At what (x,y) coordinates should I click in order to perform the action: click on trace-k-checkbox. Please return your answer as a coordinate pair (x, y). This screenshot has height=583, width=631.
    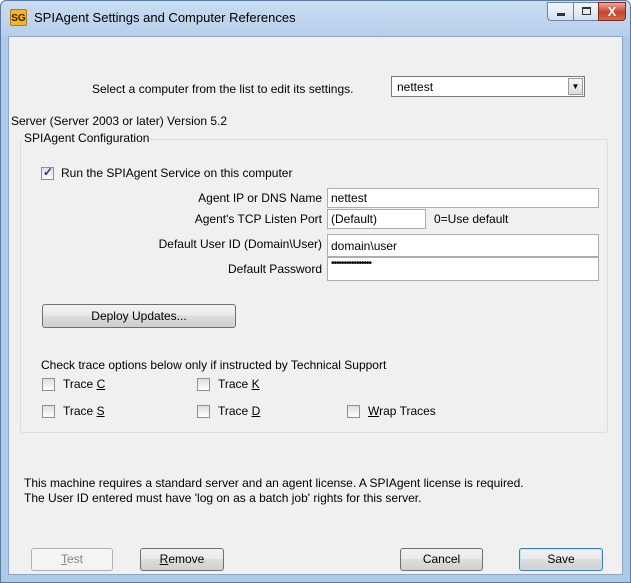
    Looking at the image, I should click on (203, 384).